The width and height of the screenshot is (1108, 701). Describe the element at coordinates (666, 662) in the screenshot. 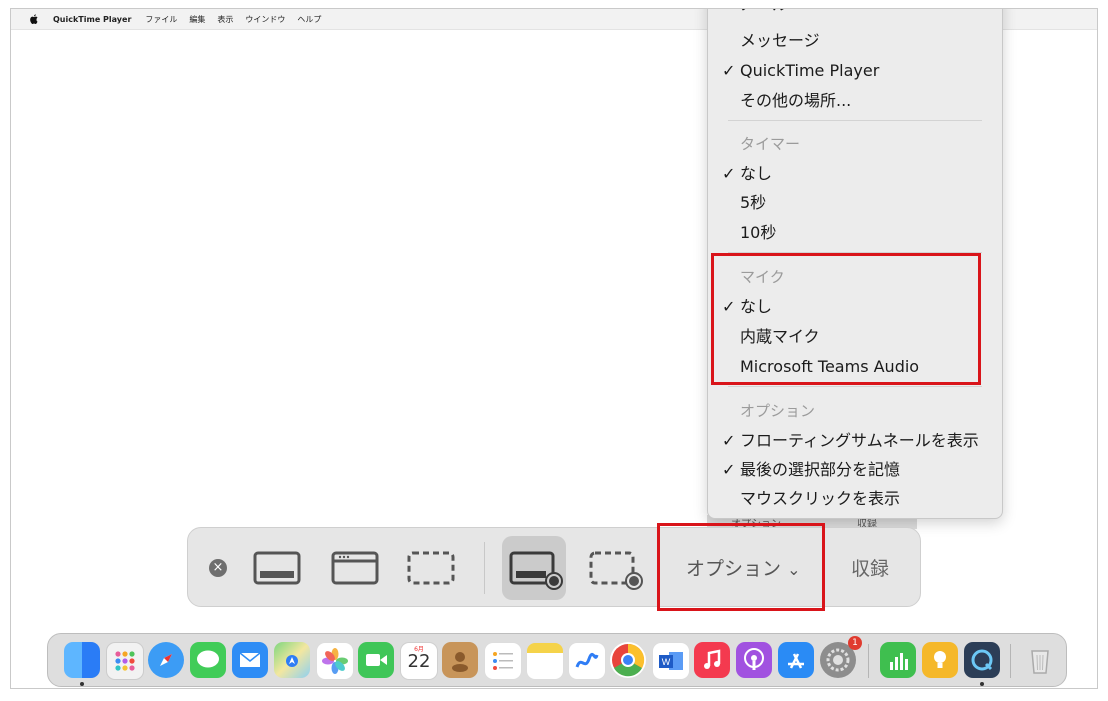

I see `svg-text: W` at that location.